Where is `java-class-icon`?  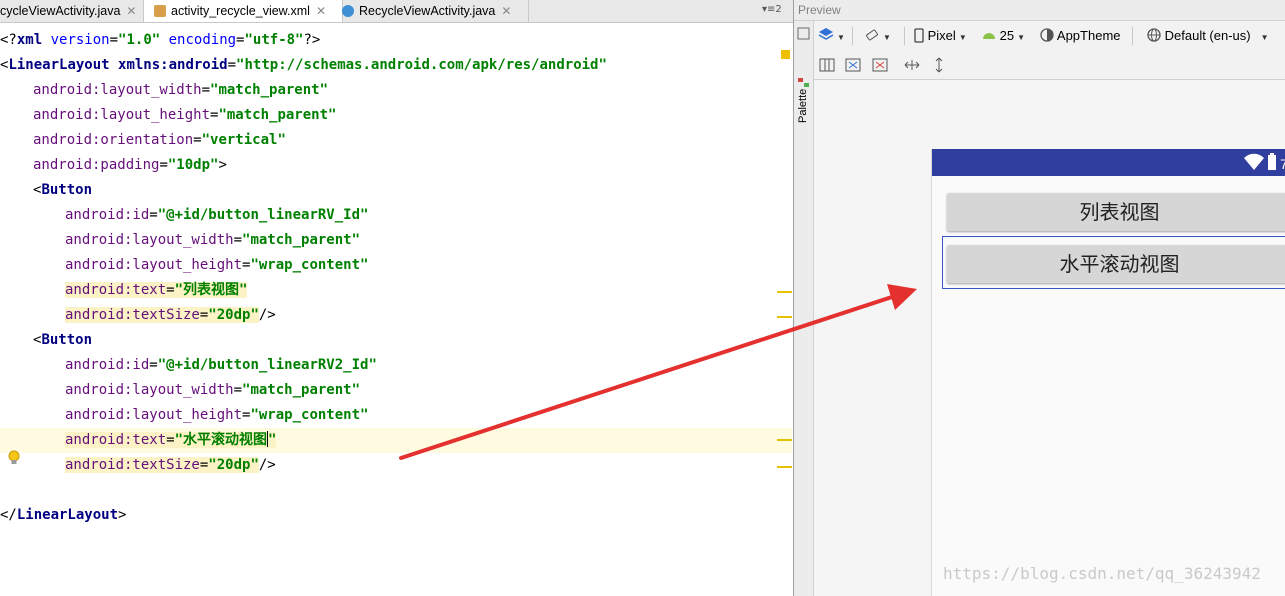
java-class-icon is located at coordinates (348, 11).